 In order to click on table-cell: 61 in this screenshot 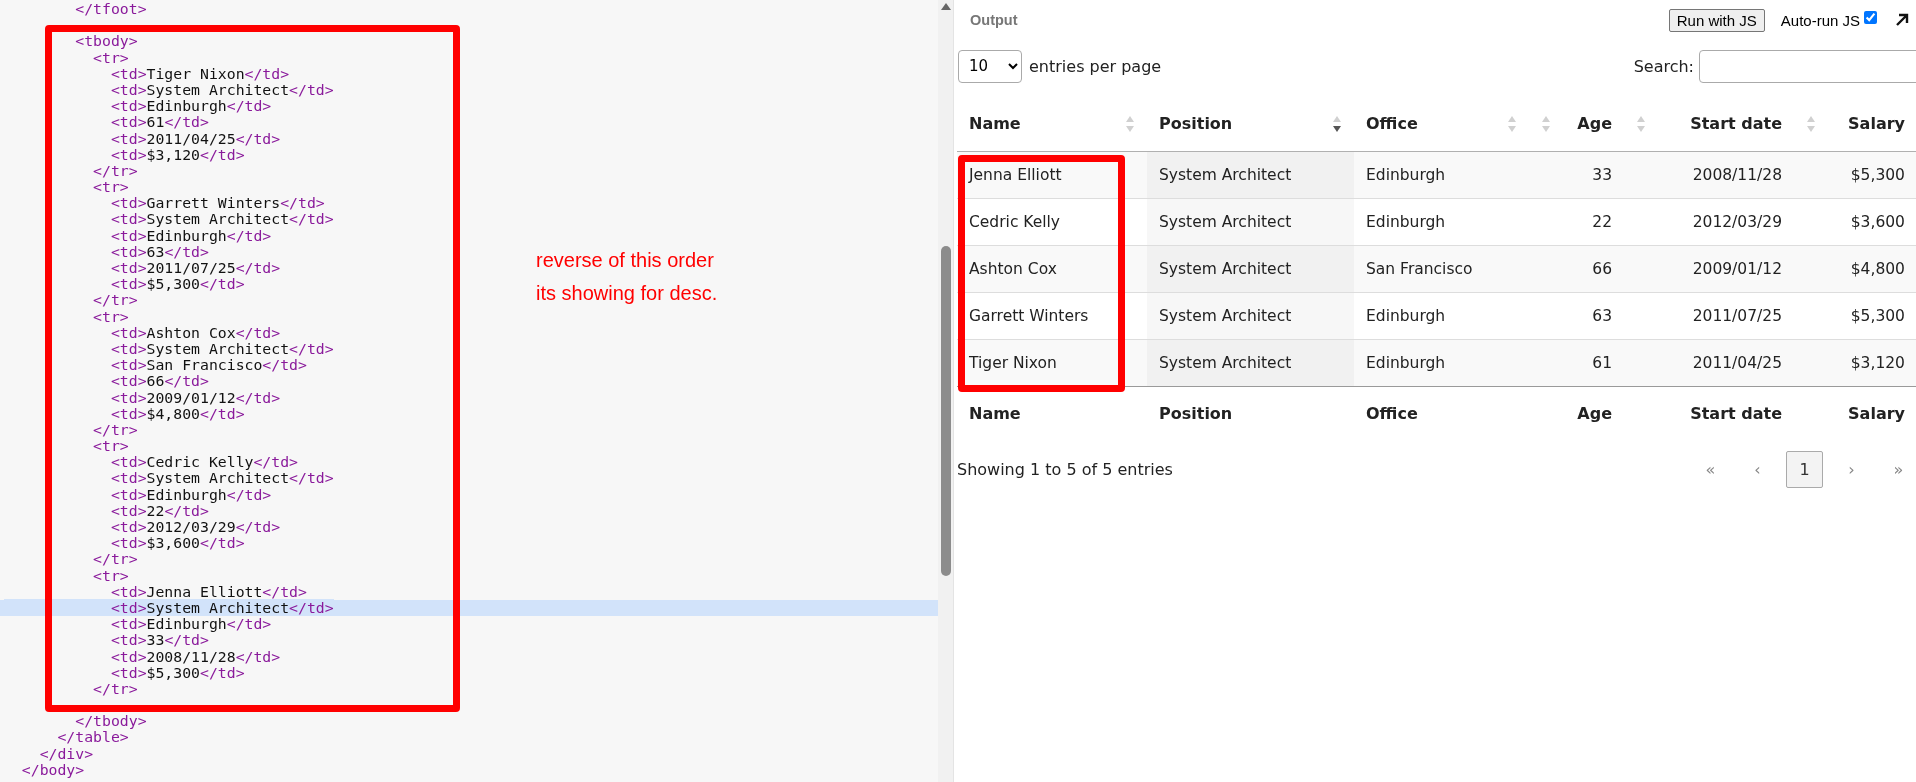, I will do `click(1576, 363)`.